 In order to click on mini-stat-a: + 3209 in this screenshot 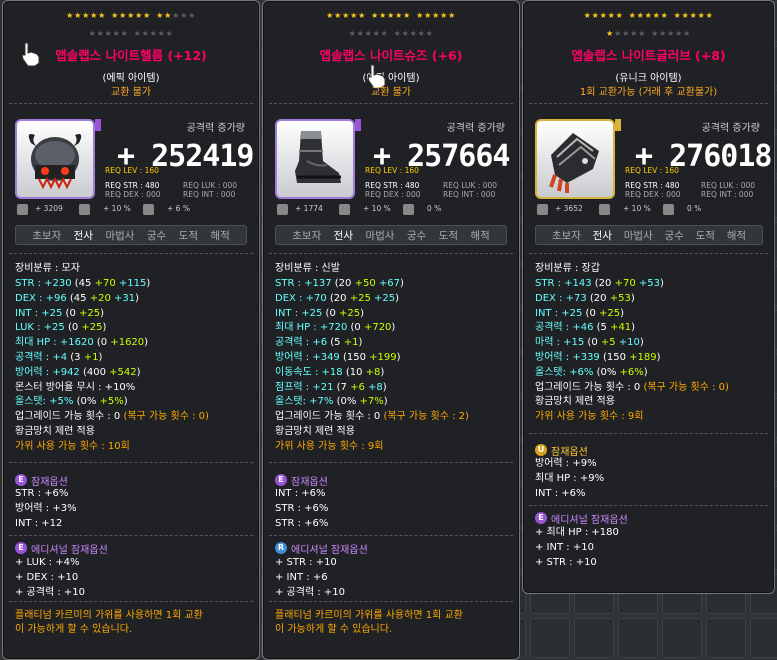, I will do `click(49, 208)`.